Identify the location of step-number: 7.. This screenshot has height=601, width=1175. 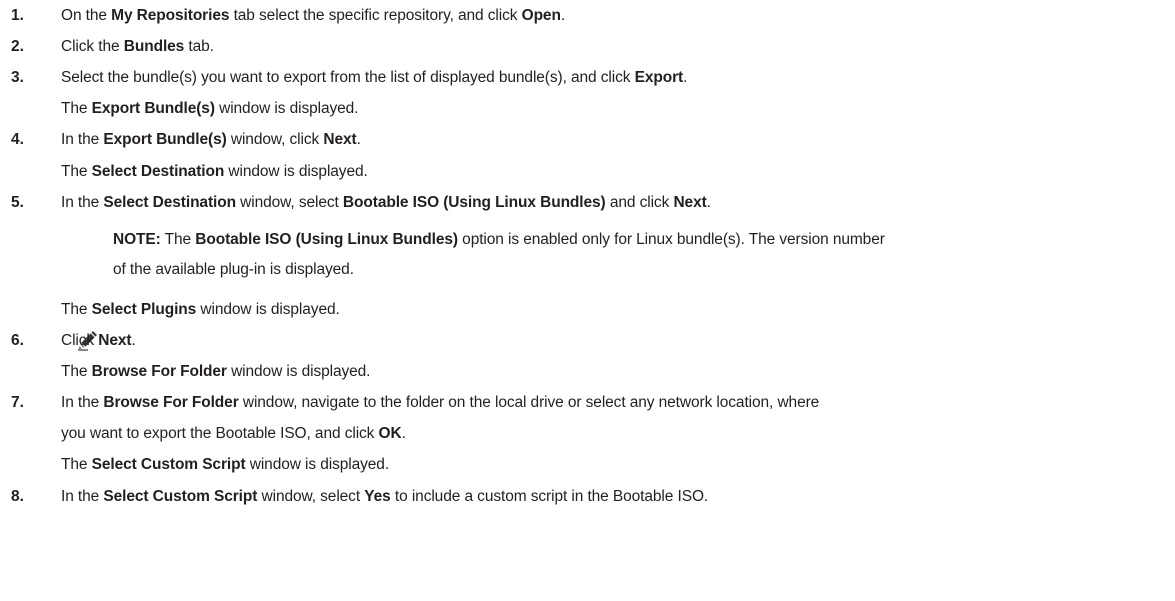
(17, 402).